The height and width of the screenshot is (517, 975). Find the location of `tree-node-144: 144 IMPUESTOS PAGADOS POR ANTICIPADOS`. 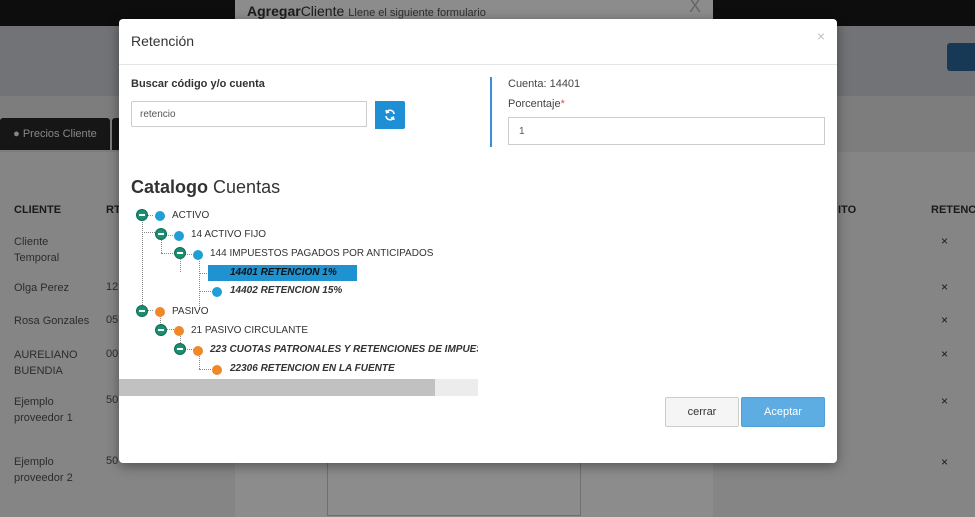

tree-node-144: 144 IMPUESTOS PAGADOS POR ANTICIPADOS is located at coordinates (321, 254).